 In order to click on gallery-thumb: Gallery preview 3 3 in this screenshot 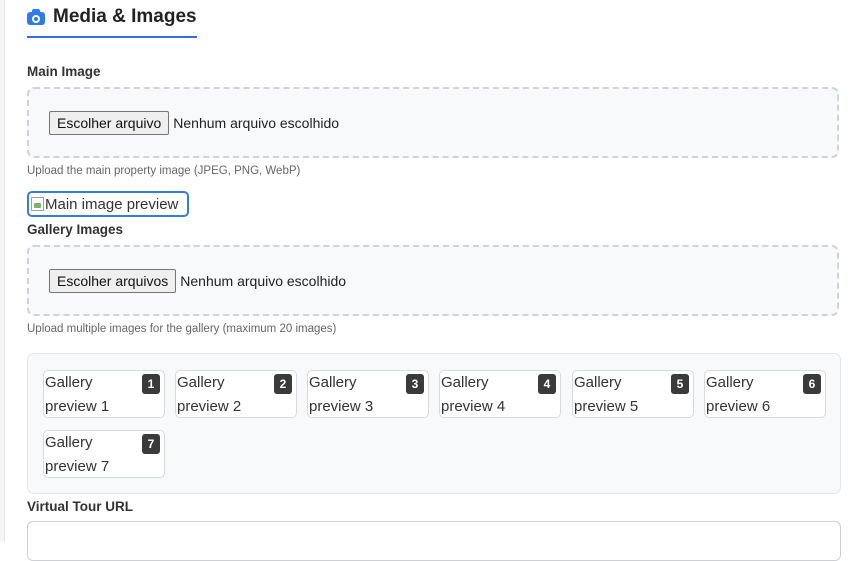, I will do `click(368, 394)`.